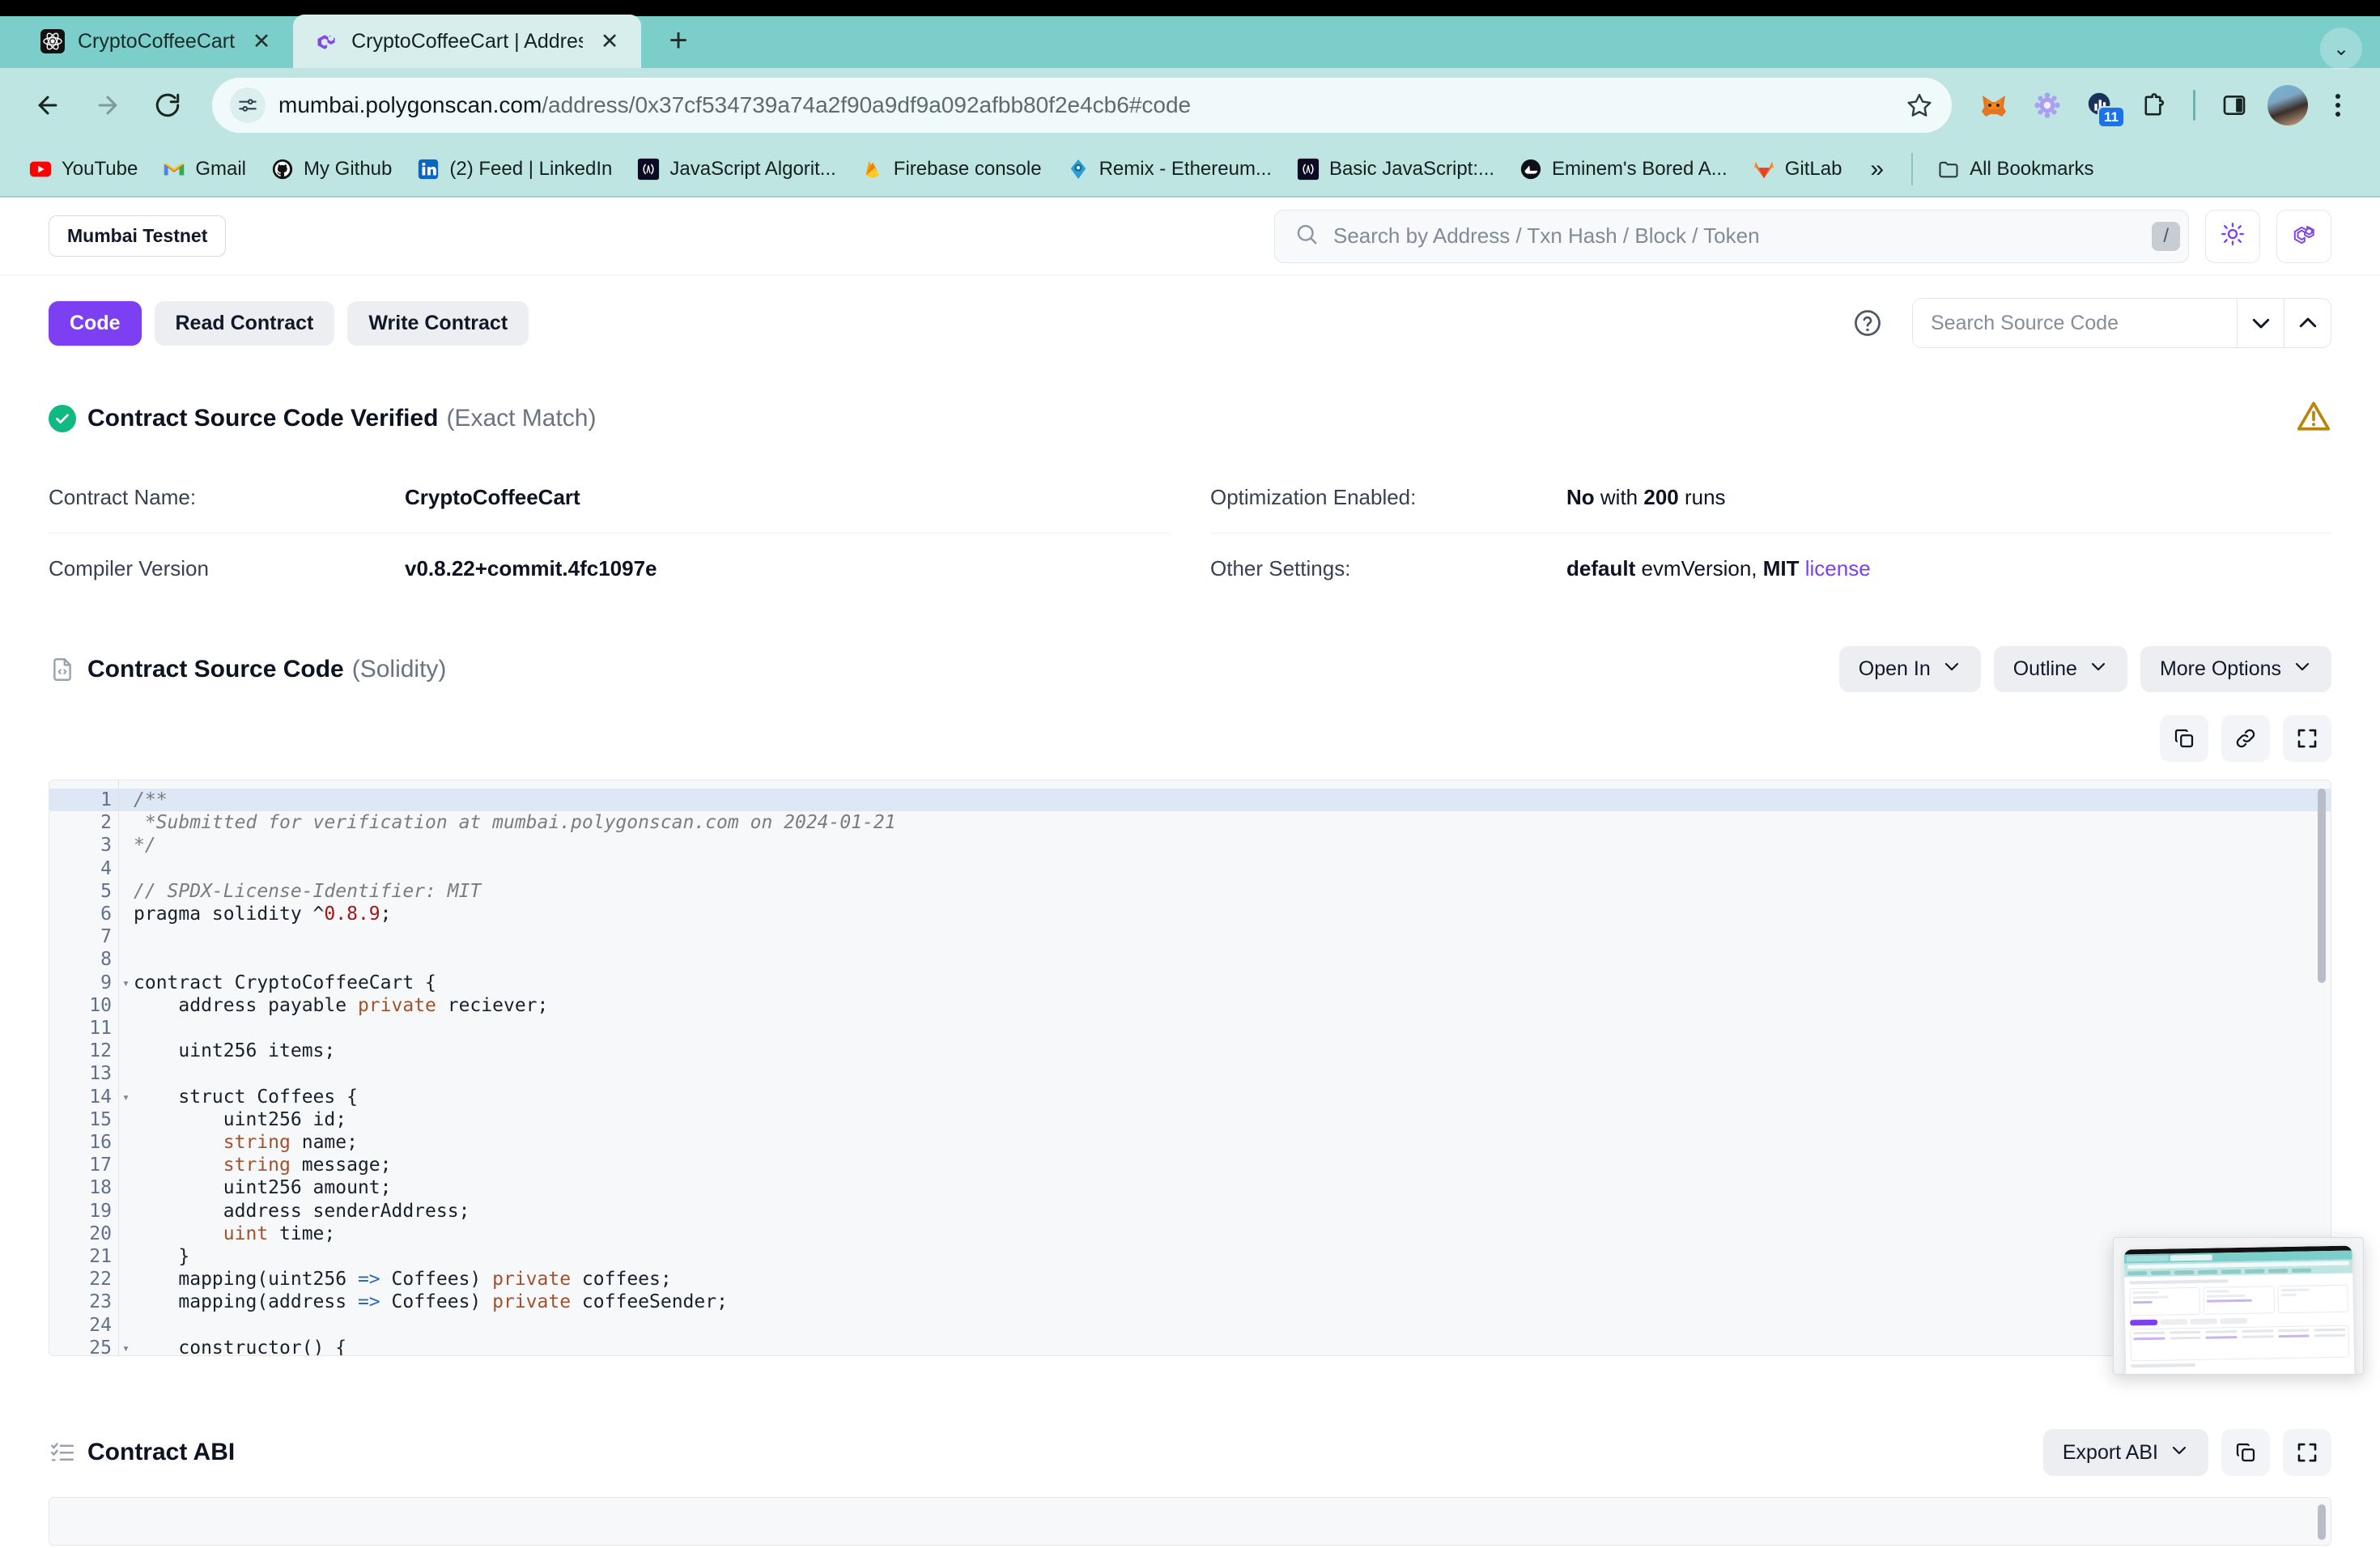  Describe the element at coordinates (1813, 169) in the screenshot. I see `bookmark-label: GitLab` at that location.